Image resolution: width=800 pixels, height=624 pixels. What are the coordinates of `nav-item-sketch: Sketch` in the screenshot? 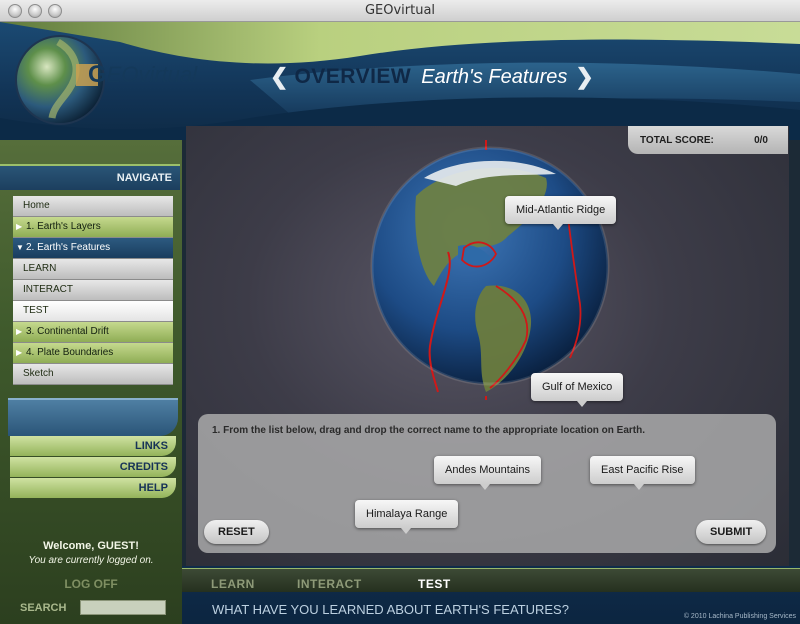 It's located at (93, 374).